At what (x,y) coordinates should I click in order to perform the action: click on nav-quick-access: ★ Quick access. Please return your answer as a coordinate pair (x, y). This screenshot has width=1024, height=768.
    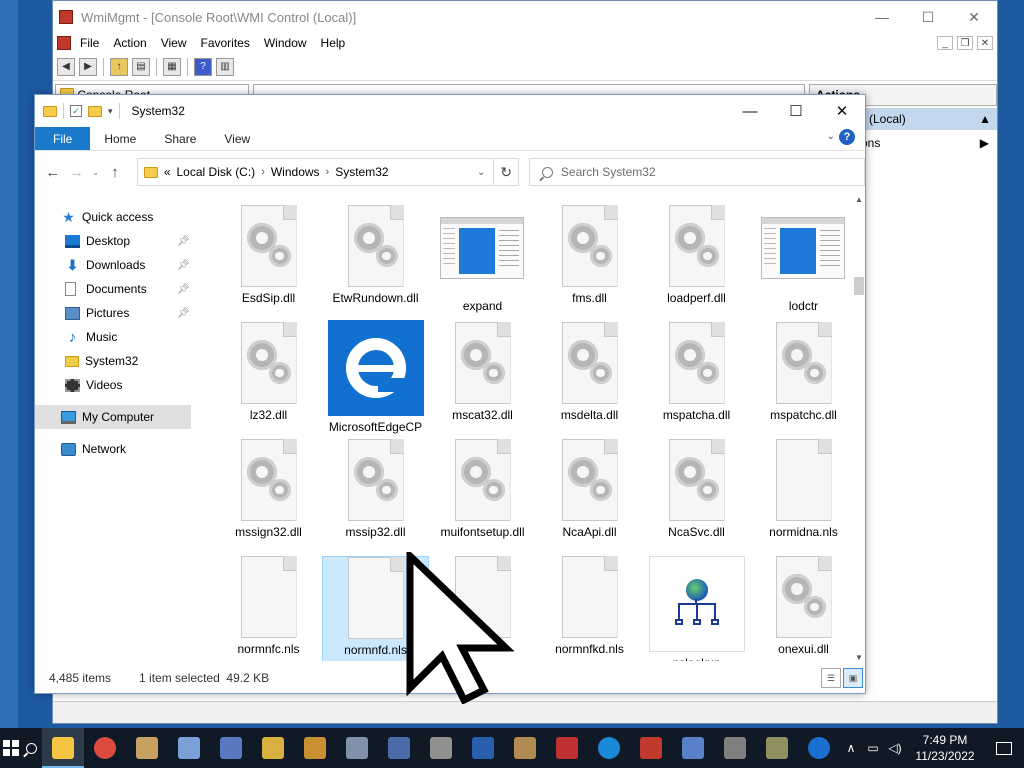
    Looking at the image, I should click on (115, 217).